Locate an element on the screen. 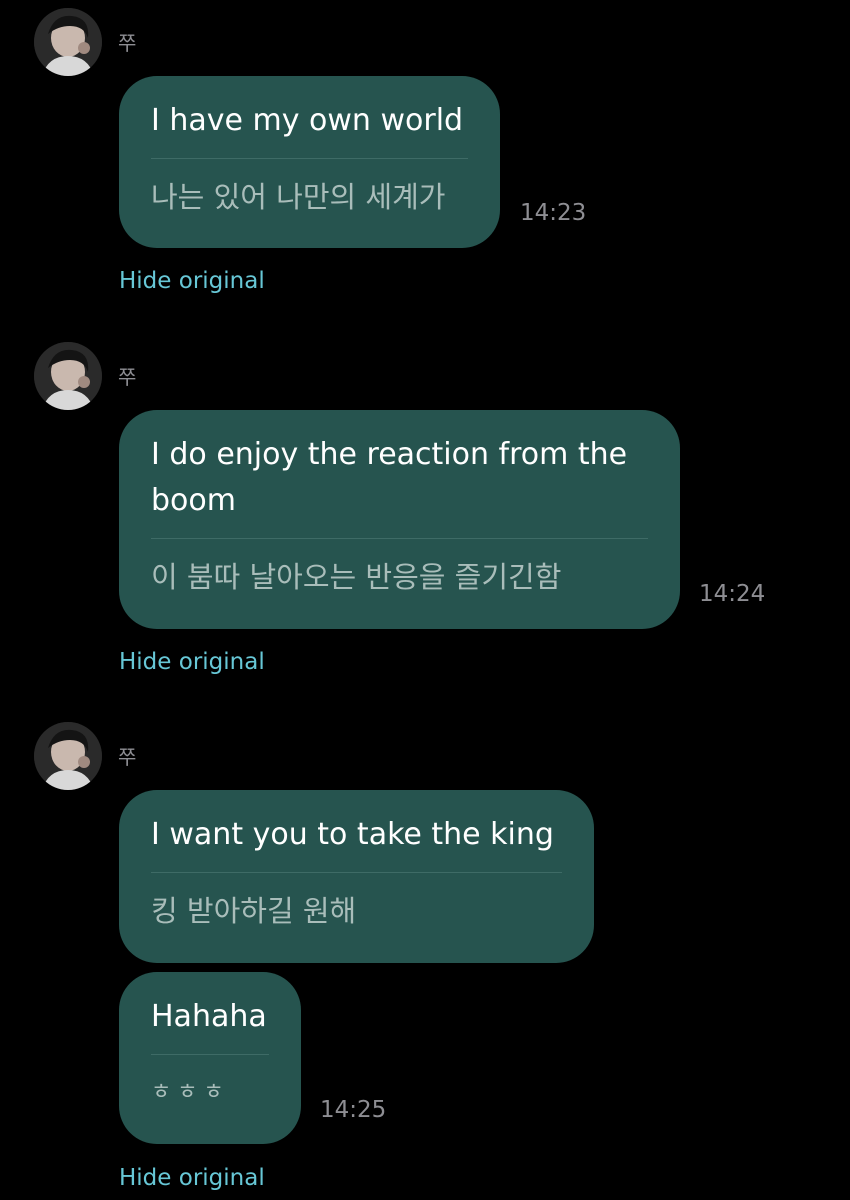 This screenshot has height=1200, width=850. translated-text: Hahaha is located at coordinates (209, 1016).